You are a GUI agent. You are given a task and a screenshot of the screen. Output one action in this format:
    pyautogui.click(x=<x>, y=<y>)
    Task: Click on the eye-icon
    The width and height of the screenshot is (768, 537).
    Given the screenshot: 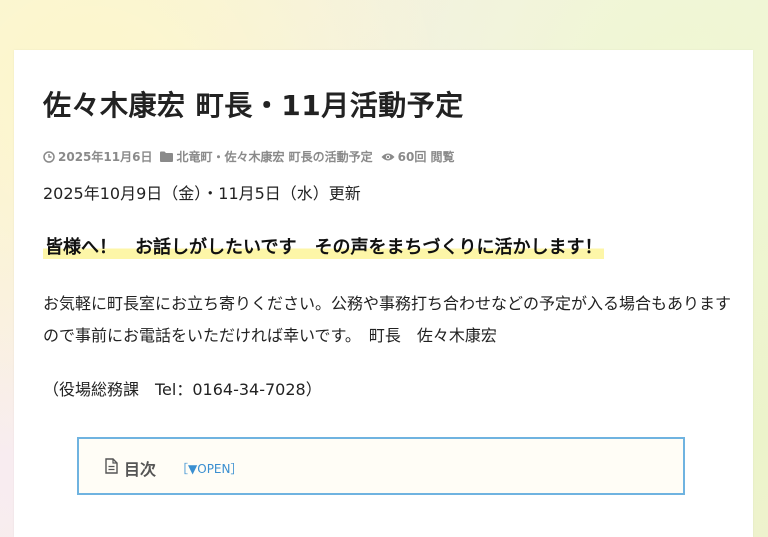 What is the action you would take?
    pyautogui.click(x=388, y=157)
    